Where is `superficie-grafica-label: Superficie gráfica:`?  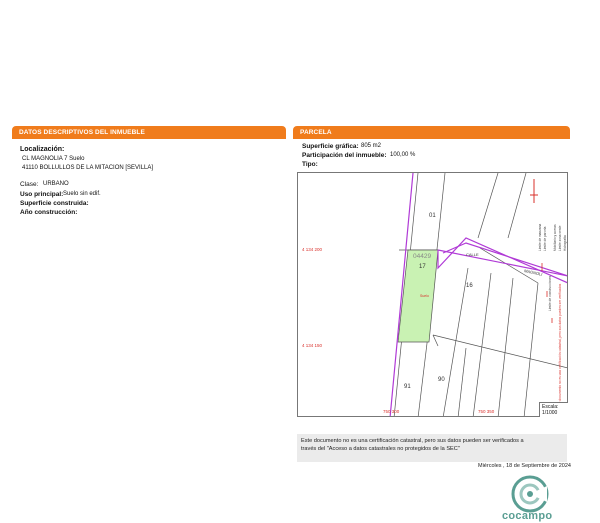 superficie-grafica-label: Superficie gráfica: is located at coordinates (330, 146).